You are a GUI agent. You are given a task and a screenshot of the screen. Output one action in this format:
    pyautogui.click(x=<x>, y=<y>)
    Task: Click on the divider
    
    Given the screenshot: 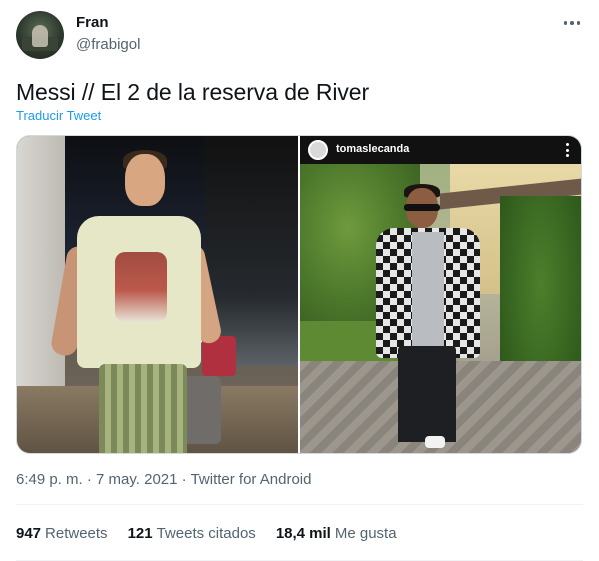 What is the action you would take?
    pyautogui.click(x=299, y=504)
    